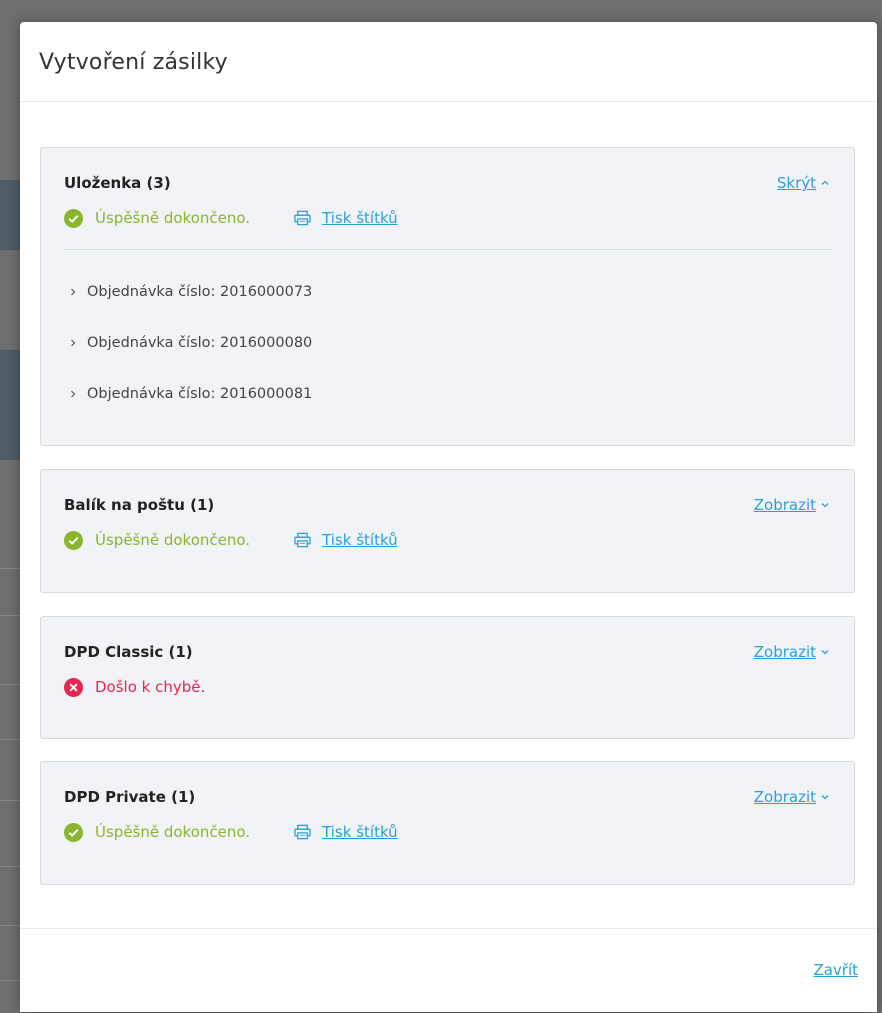 This screenshot has width=882, height=1013. What do you see at coordinates (139, 505) in the screenshot?
I see `carrier-name: Balík na poštu (1)` at bounding box center [139, 505].